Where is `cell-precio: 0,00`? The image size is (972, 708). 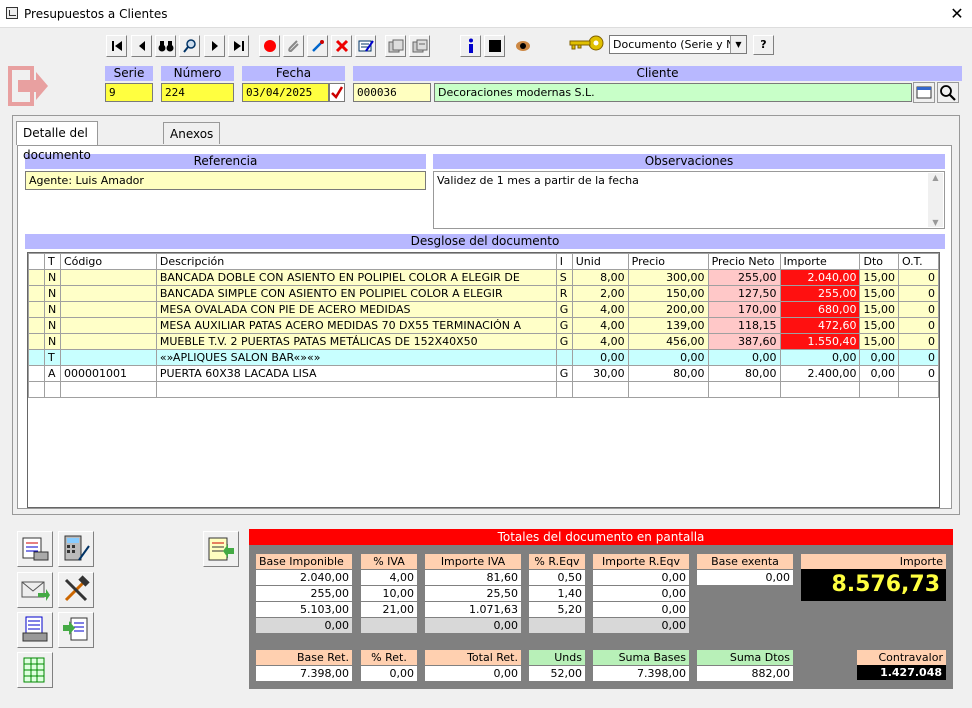 cell-precio: 0,00 is located at coordinates (668, 357).